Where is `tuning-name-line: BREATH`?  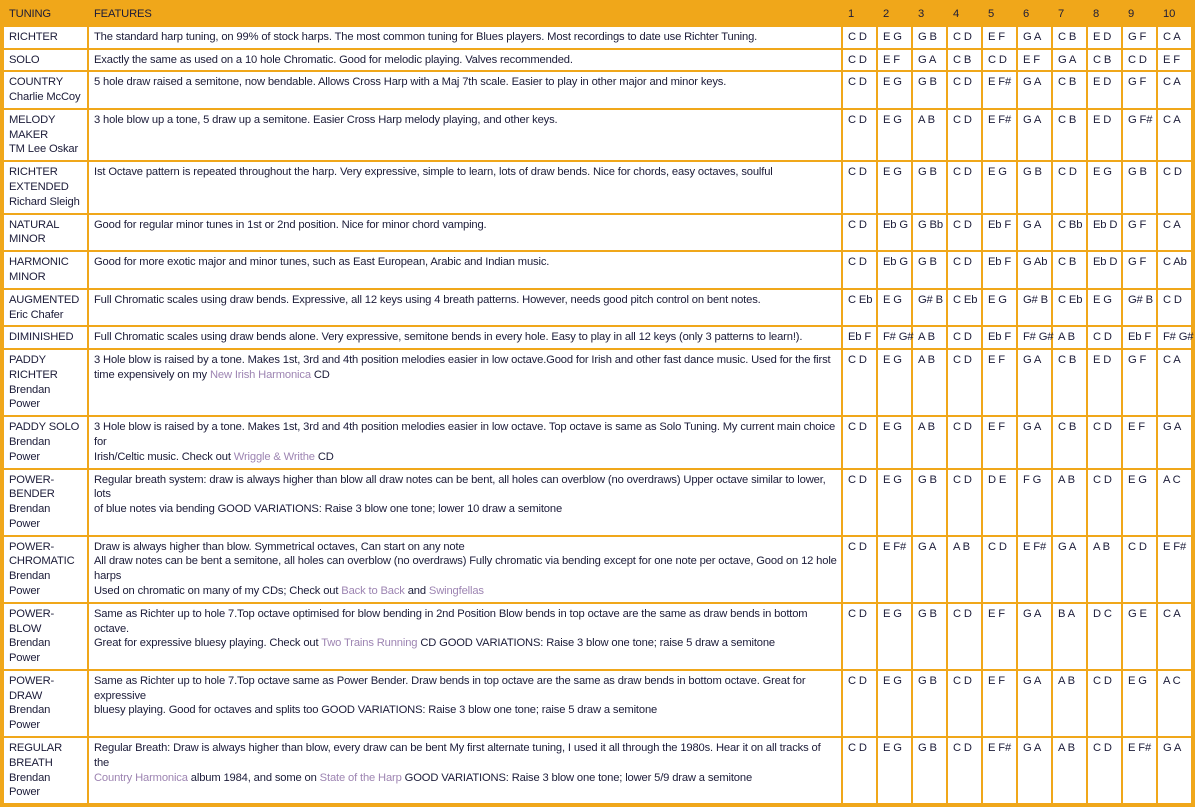 tuning-name-line: BREATH is located at coordinates (31, 762).